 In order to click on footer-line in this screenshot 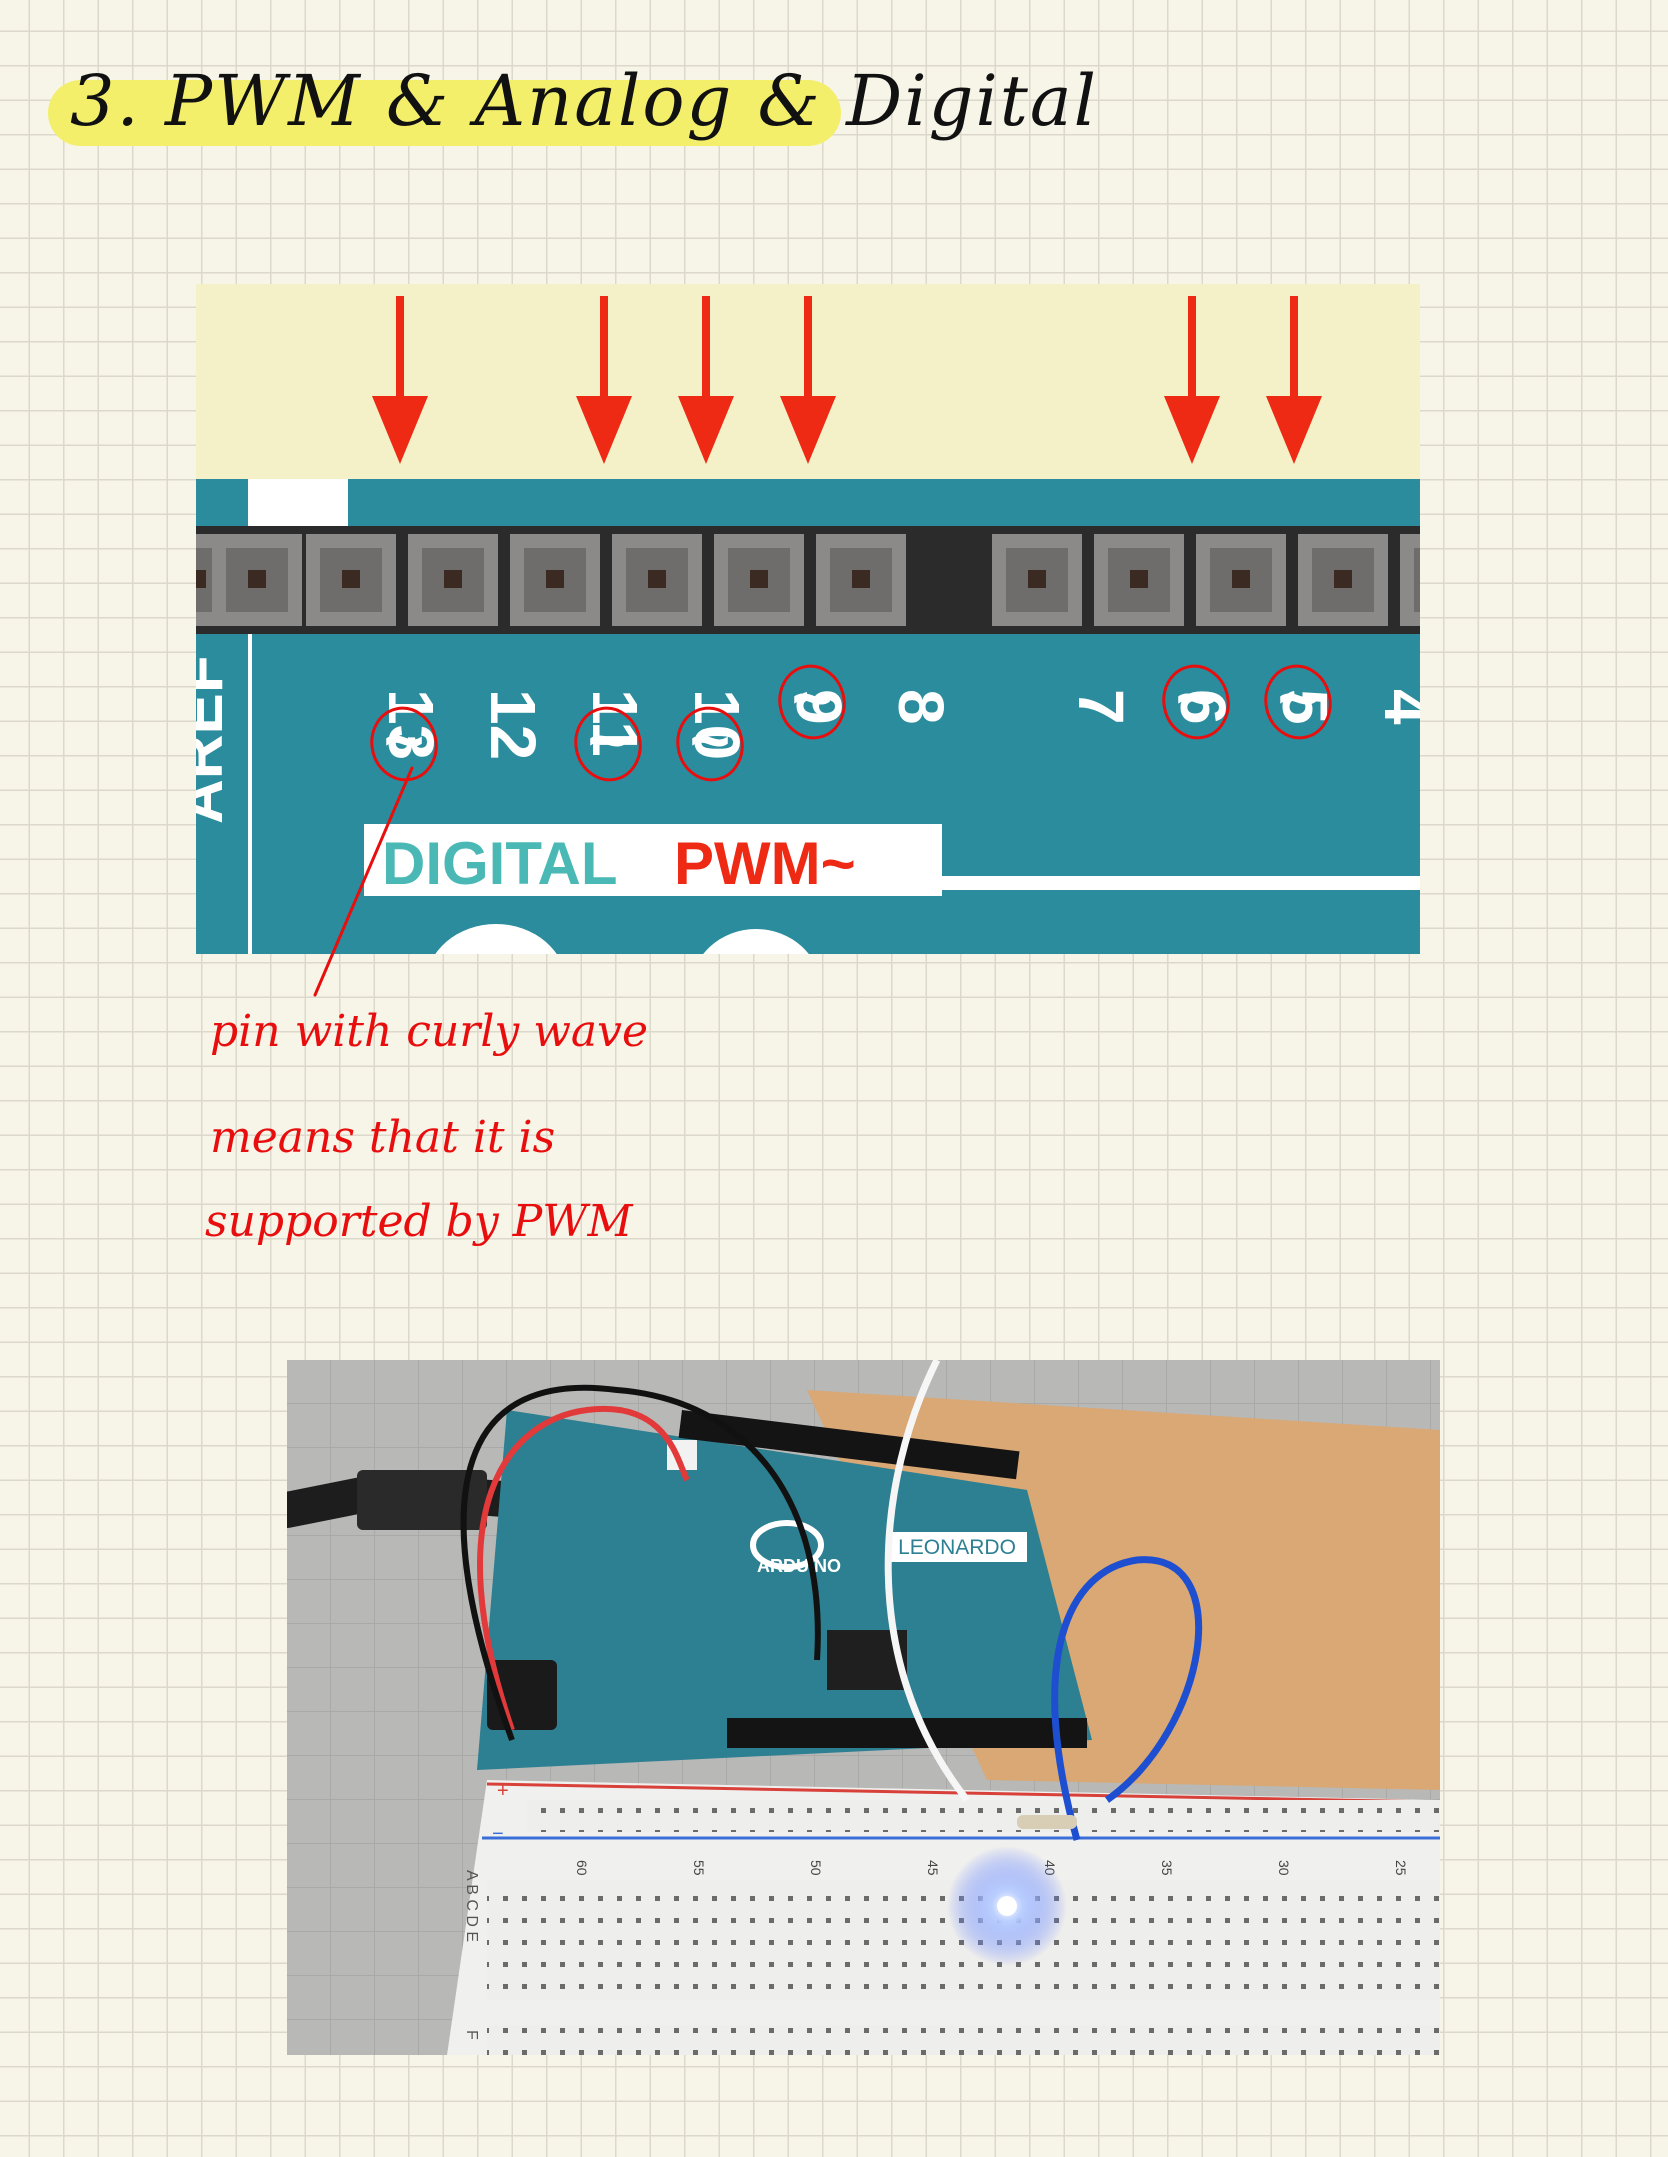, I will do `click(1178, 883)`.